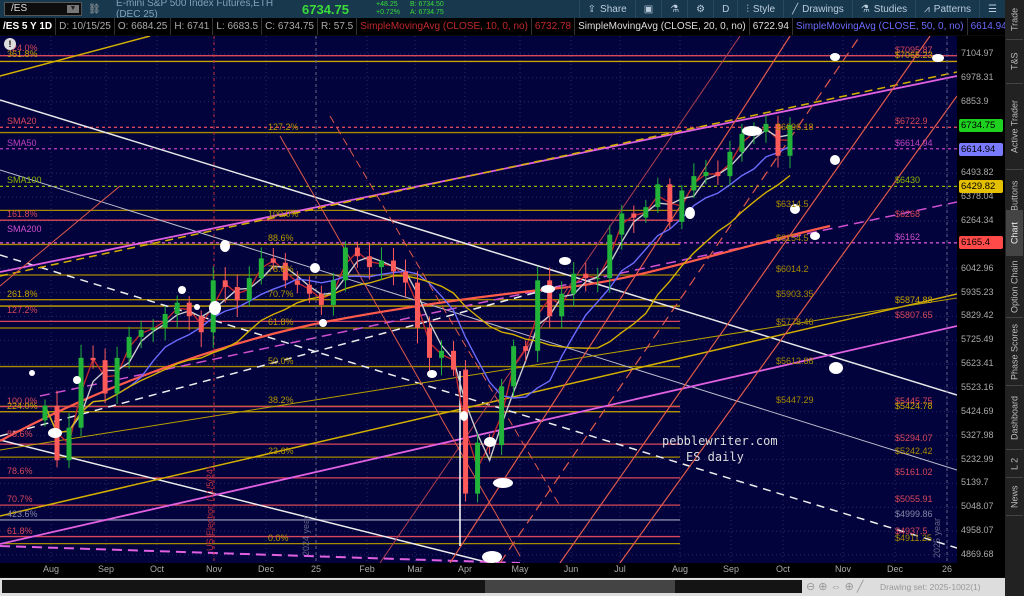  What do you see at coordinates (883, 9) in the screenshot?
I see `toolbar-button-studies: ⚗ Studies` at bounding box center [883, 9].